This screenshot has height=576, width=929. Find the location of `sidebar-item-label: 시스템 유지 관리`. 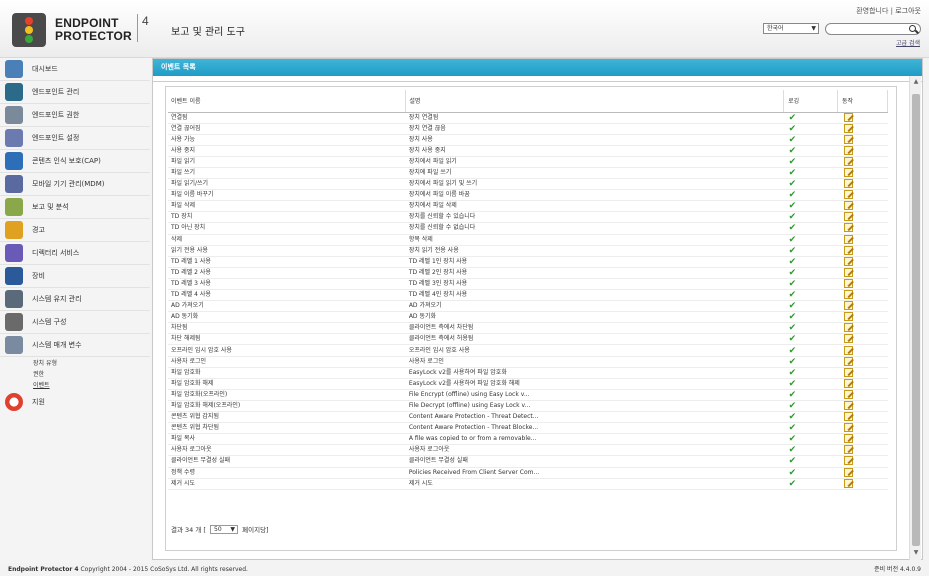

sidebar-item-label: 시스템 유지 관리 is located at coordinates (57, 299).